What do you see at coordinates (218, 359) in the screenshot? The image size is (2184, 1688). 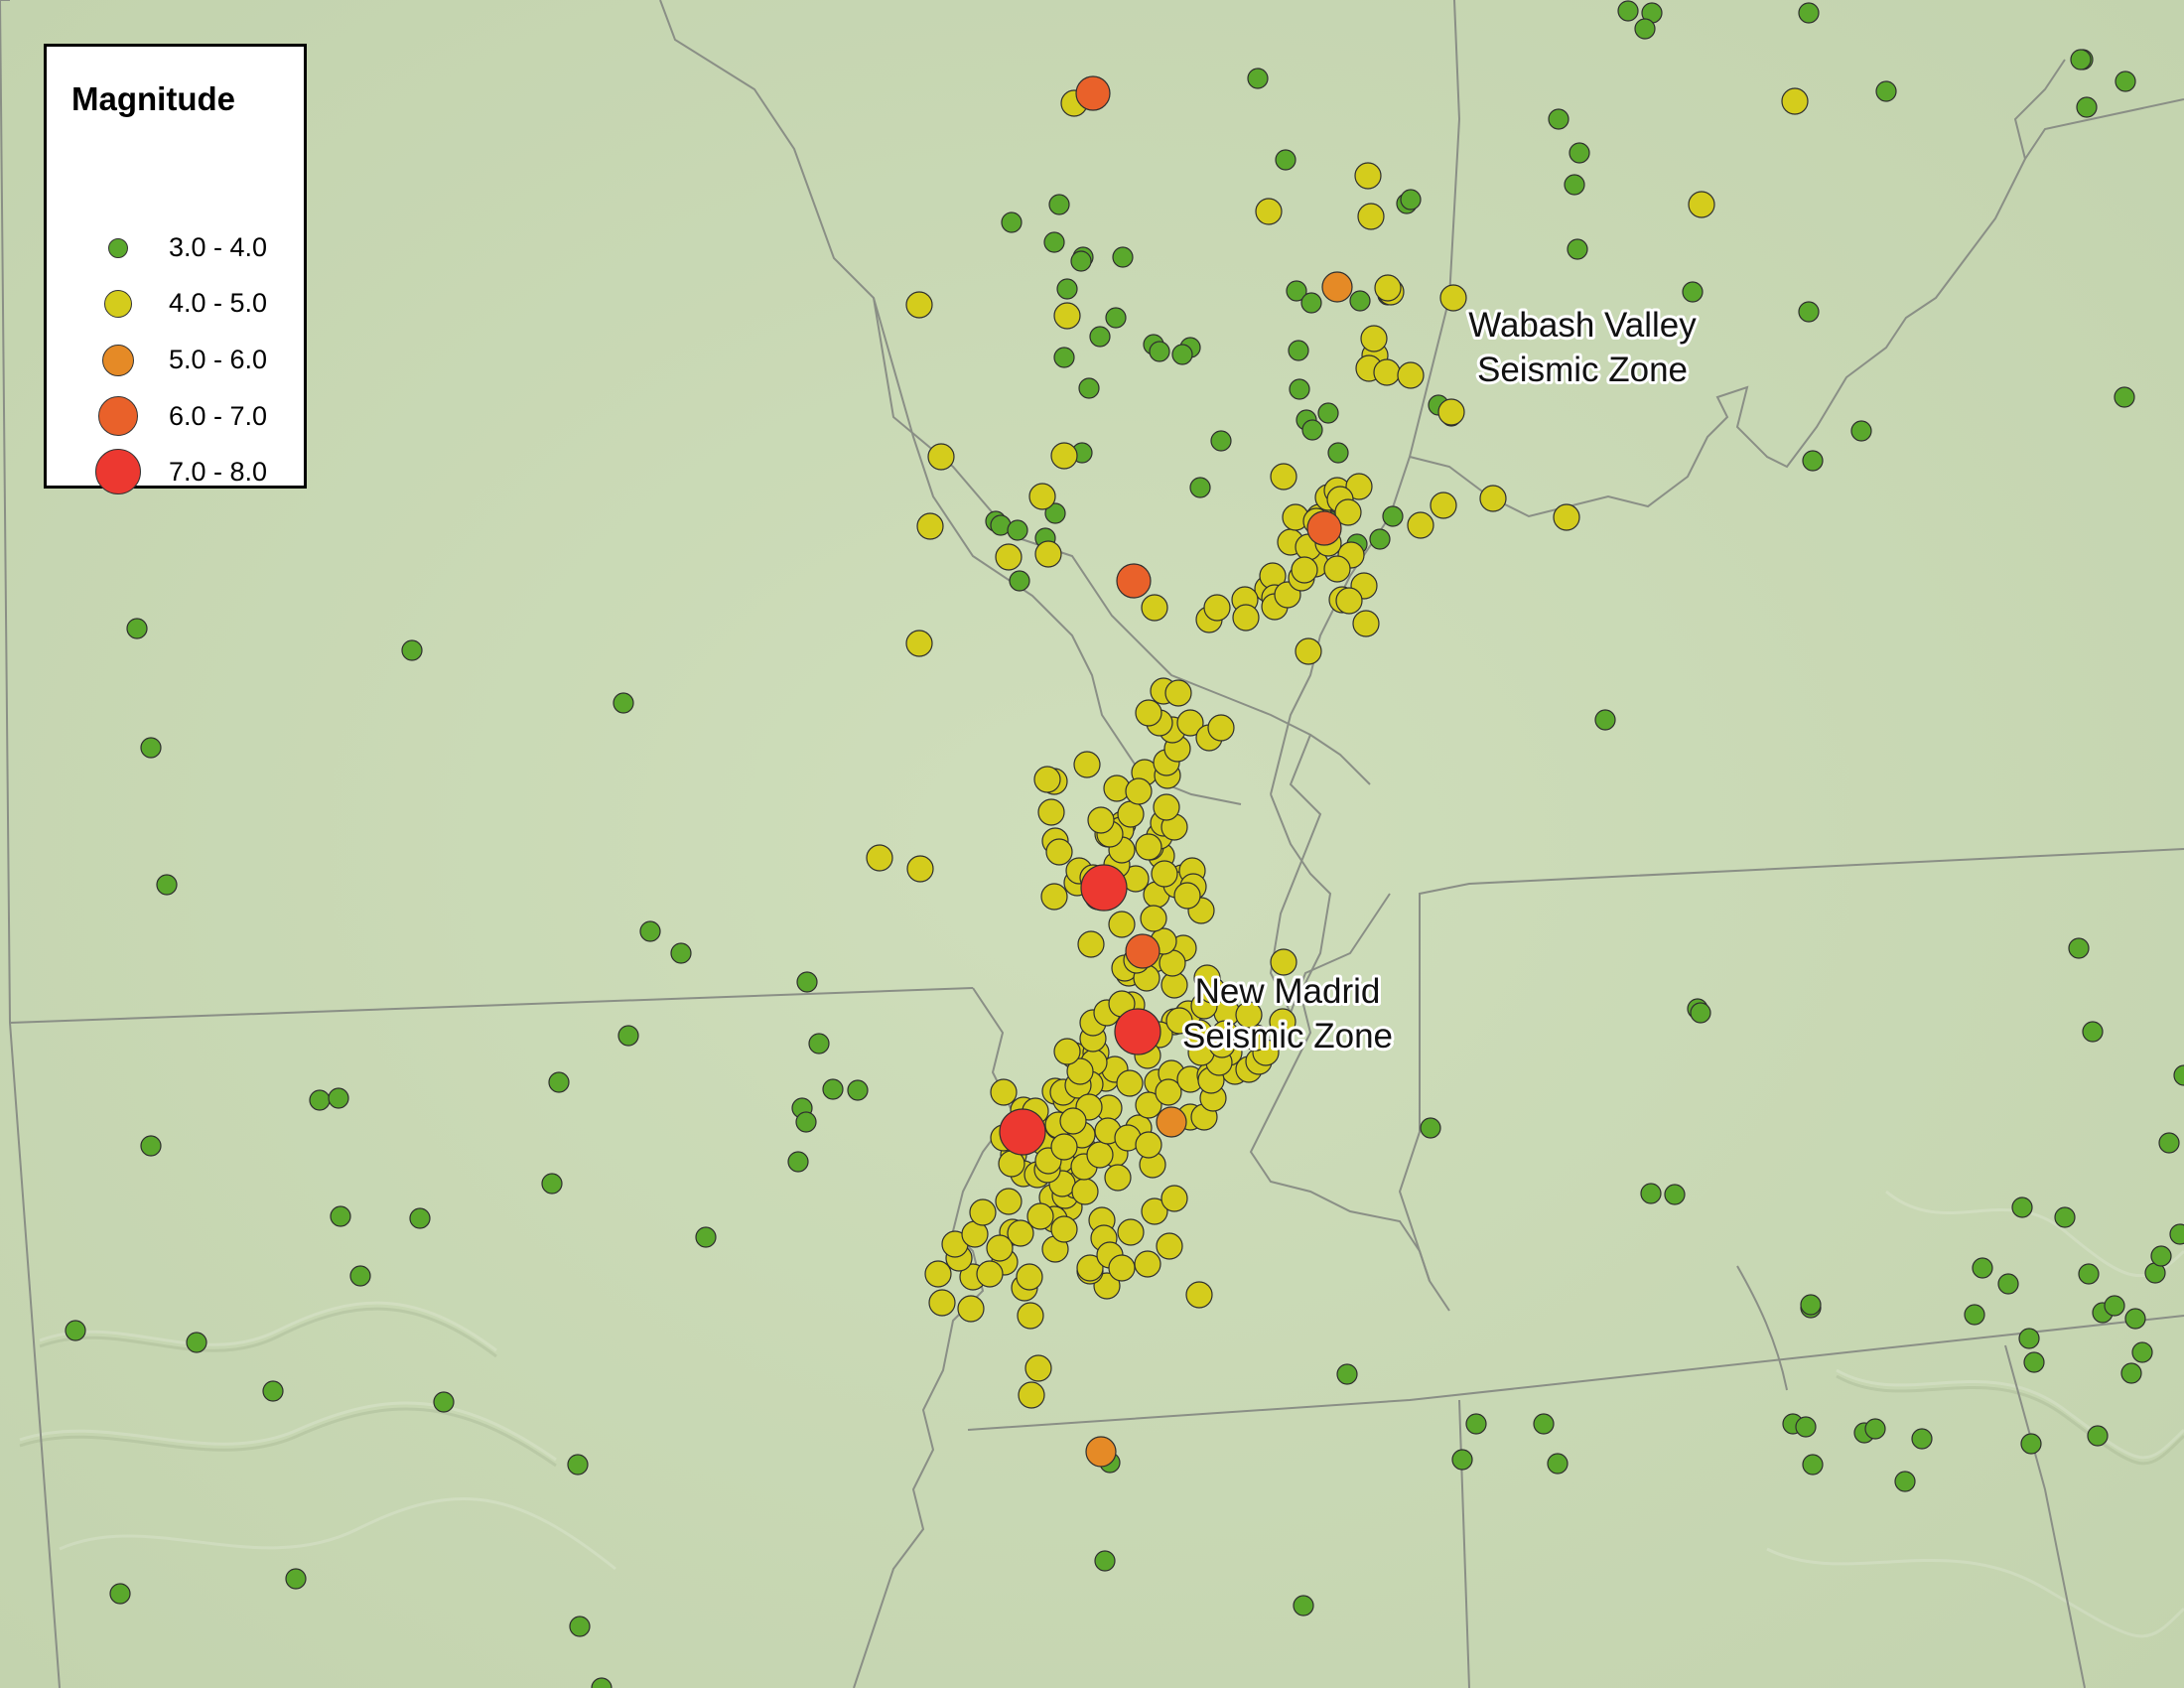 I see `legend-label: 5.0 - 6.0` at bounding box center [218, 359].